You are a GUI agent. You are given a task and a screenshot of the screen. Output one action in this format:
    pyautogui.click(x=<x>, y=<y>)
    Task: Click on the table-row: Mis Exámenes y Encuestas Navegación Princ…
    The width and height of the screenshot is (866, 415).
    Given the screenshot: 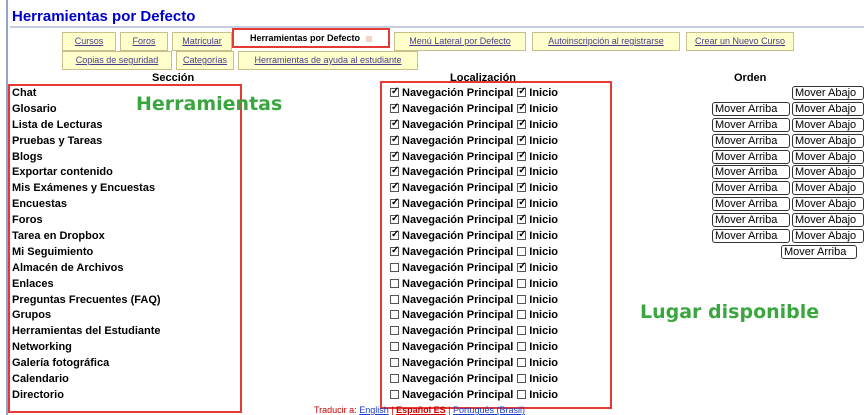 What is the action you would take?
    pyautogui.click(x=438, y=189)
    